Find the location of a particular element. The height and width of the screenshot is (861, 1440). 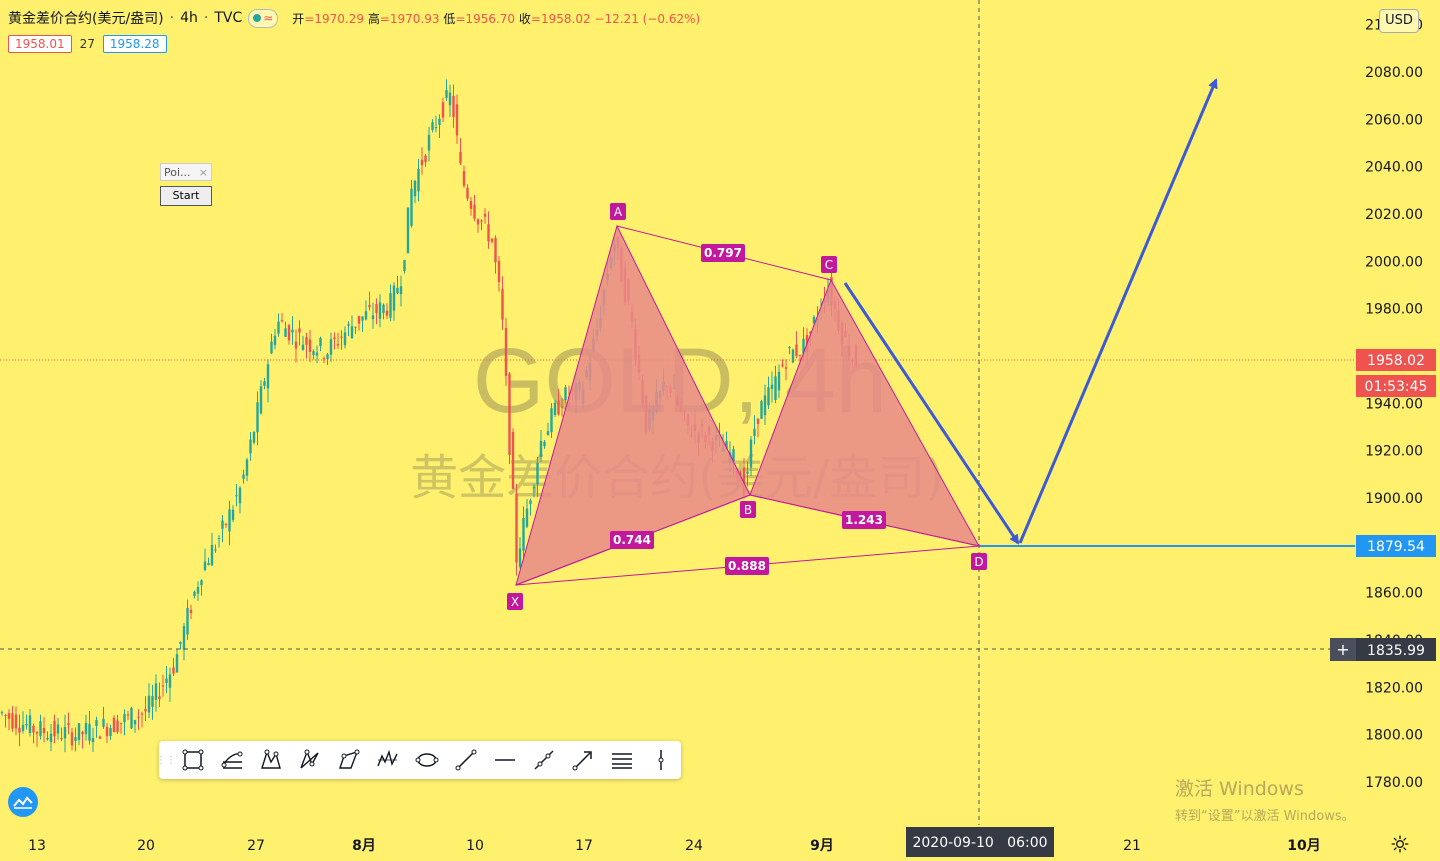

time-tick-label: 17 is located at coordinates (584, 846).